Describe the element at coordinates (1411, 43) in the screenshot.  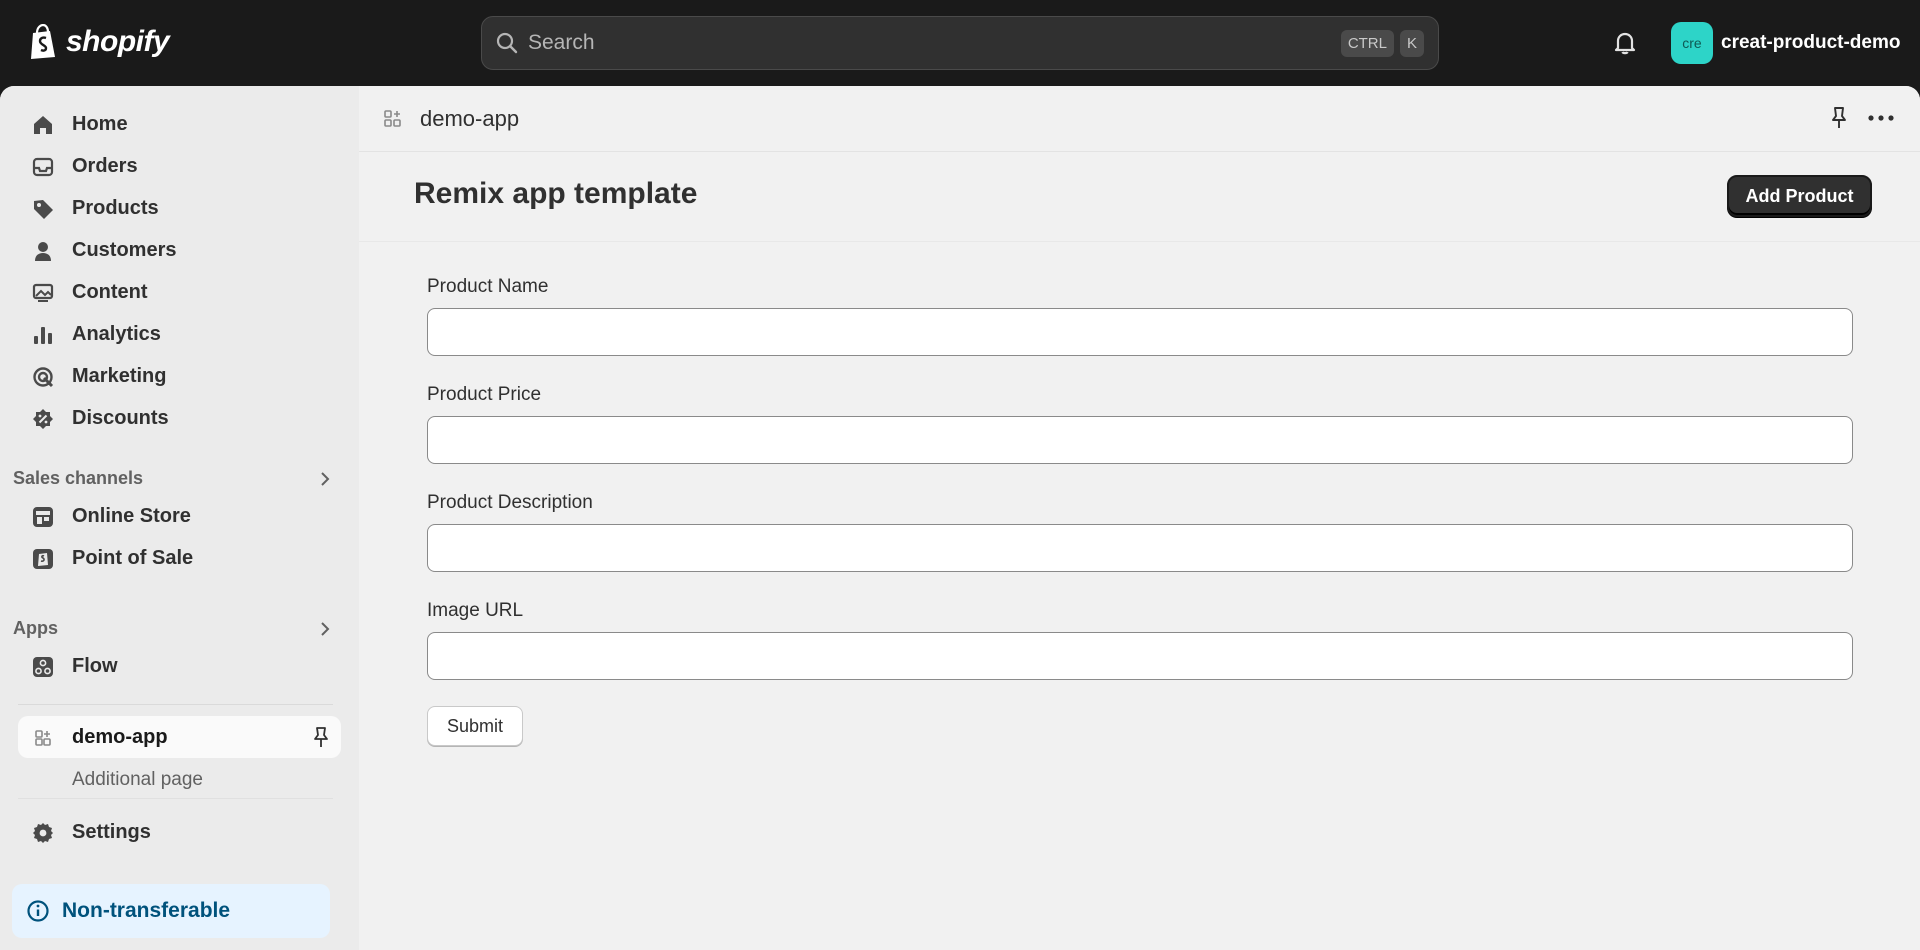
I see `shortcut-key-k: K` at that location.